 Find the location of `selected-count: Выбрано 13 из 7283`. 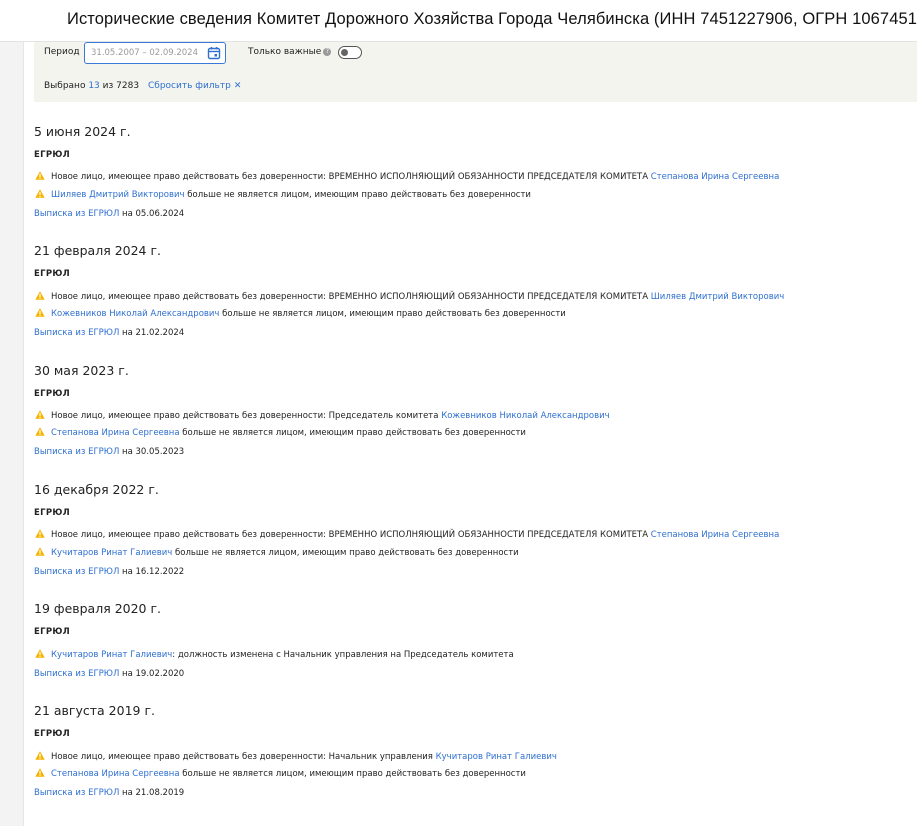

selected-count: Выбрано 13 из 7283 is located at coordinates (92, 86).